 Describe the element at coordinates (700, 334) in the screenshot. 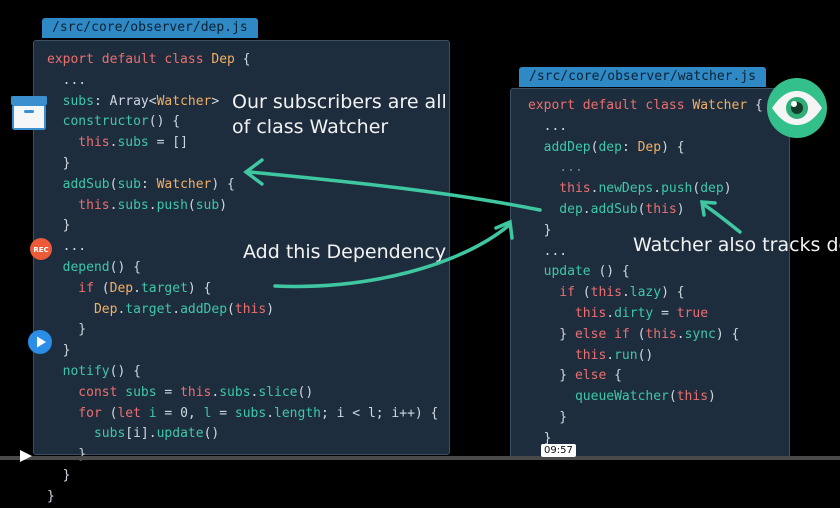

I see `code-token: sync` at that location.